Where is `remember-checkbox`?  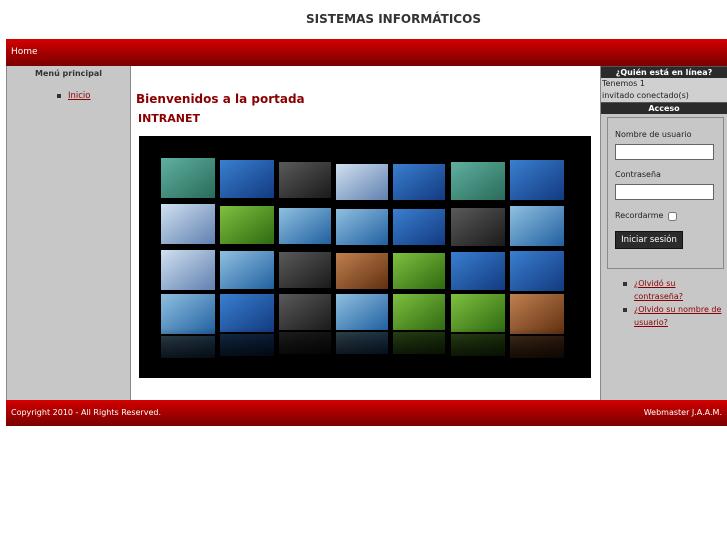
remember-checkbox is located at coordinates (673, 216).